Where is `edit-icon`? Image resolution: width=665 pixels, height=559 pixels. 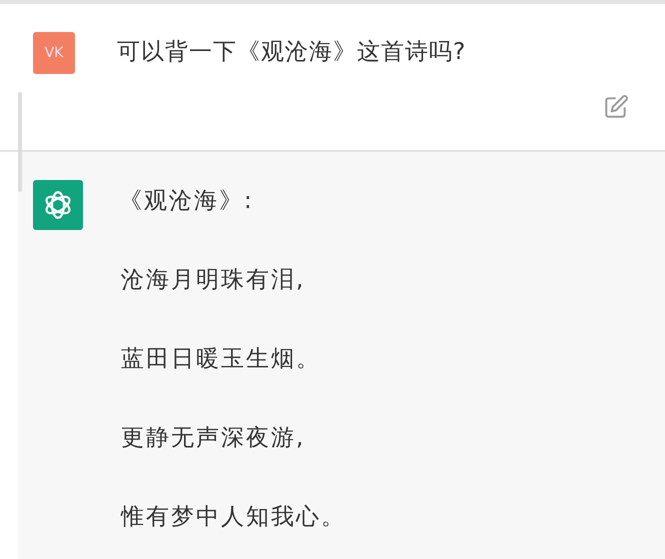
edit-icon is located at coordinates (616, 107).